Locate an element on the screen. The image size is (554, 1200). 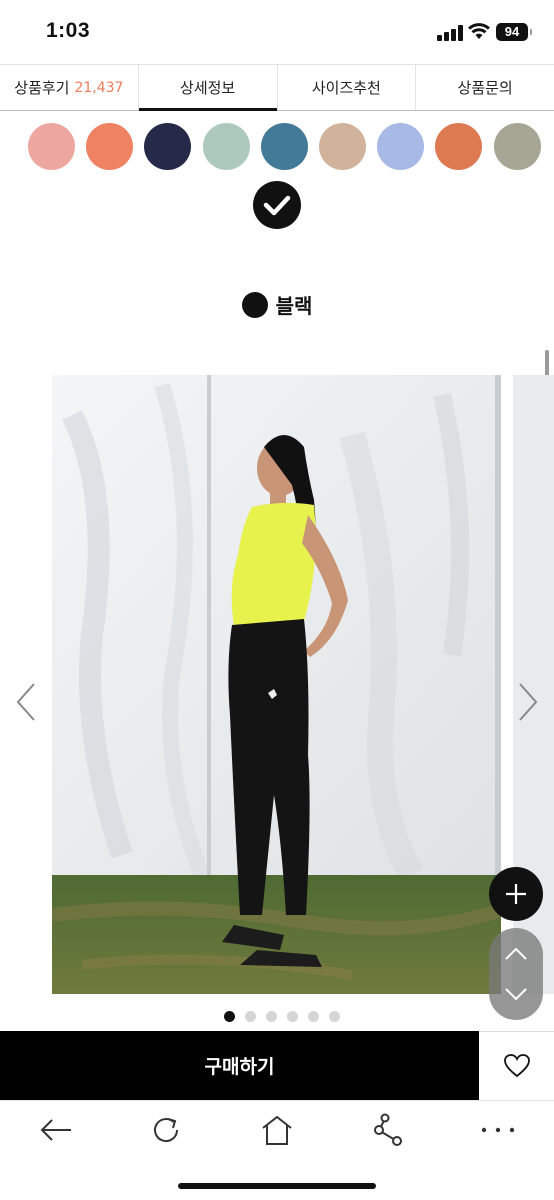
purchase-bar: 구매하기 is located at coordinates (277, 1065).